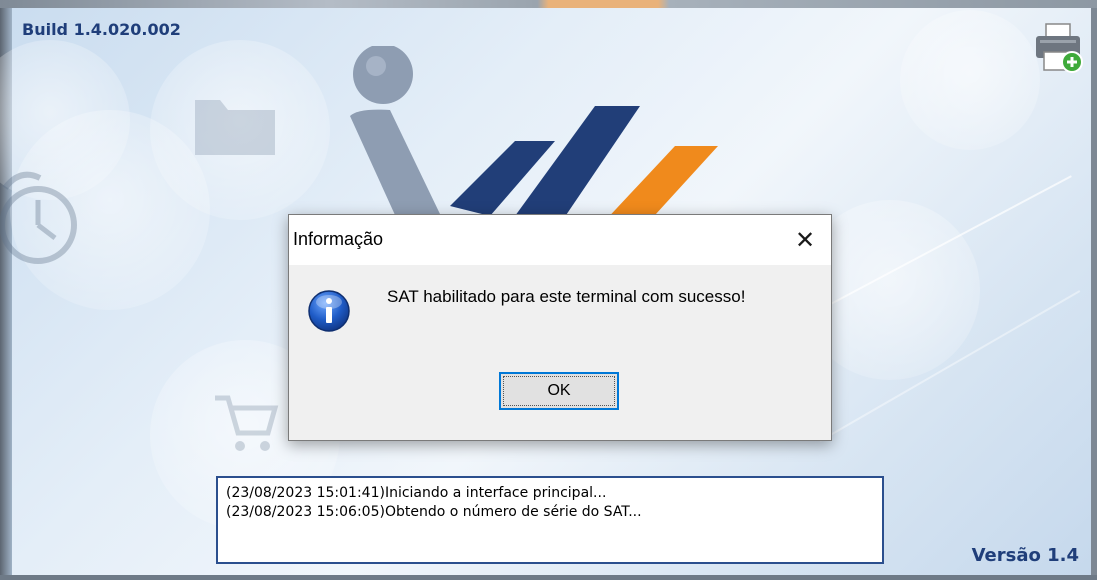 This screenshot has width=1097, height=580. I want to click on dialog-titlebar: Informação ✕, so click(560, 240).